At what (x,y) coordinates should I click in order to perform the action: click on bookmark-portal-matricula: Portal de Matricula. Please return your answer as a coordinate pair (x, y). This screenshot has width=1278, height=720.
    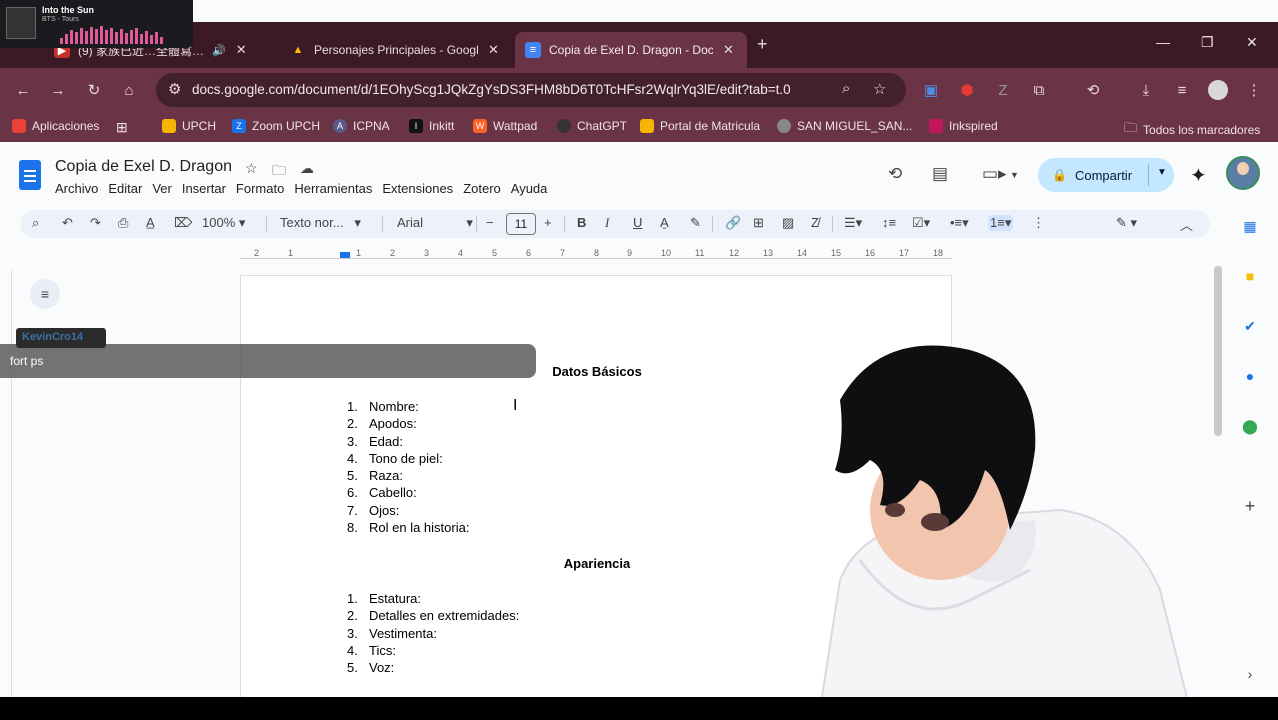
    Looking at the image, I should click on (700, 126).